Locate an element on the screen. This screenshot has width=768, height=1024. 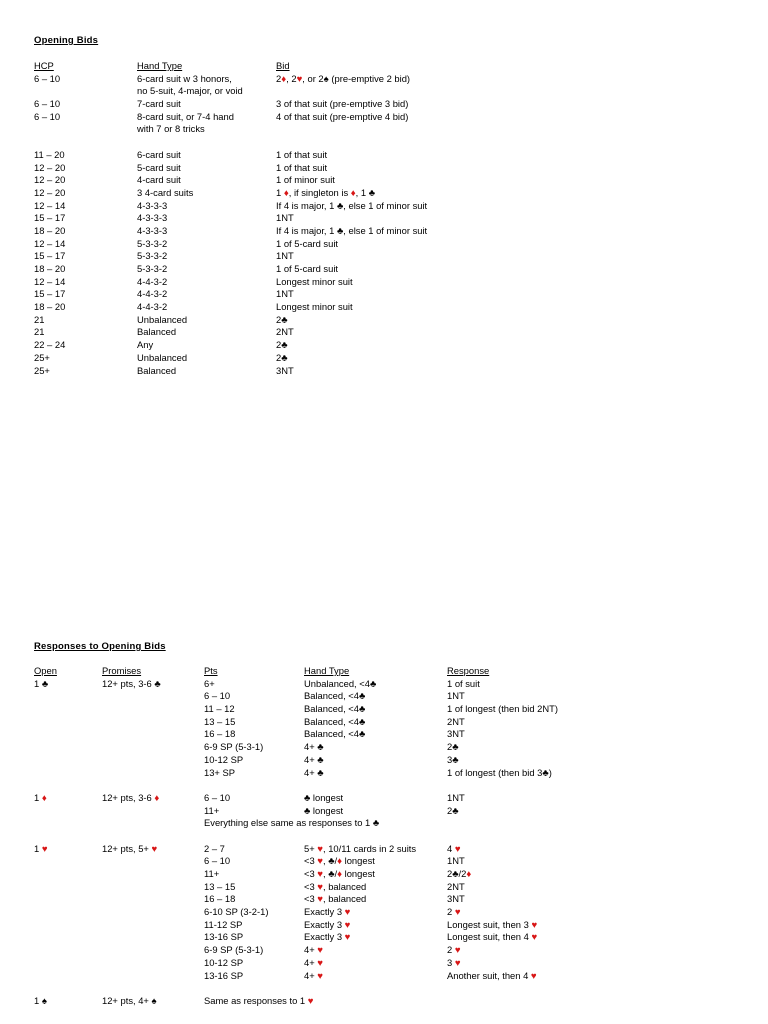
cell-pts: 6-9 SP (5-3-1) is located at coordinates (234, 950).